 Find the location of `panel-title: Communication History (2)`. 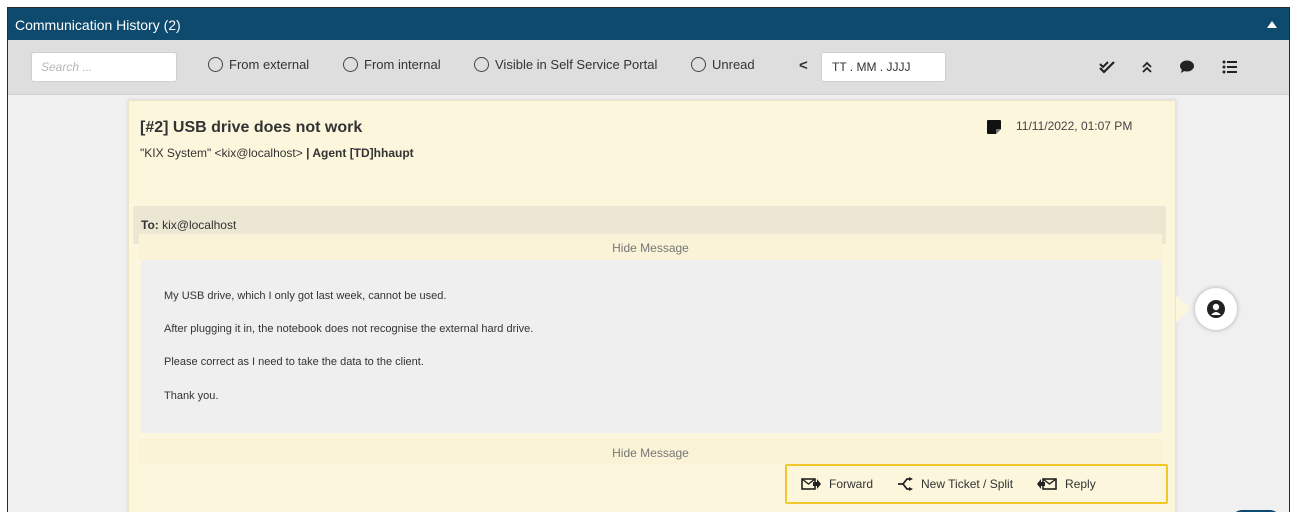

panel-title: Communication History (2) is located at coordinates (98, 25).